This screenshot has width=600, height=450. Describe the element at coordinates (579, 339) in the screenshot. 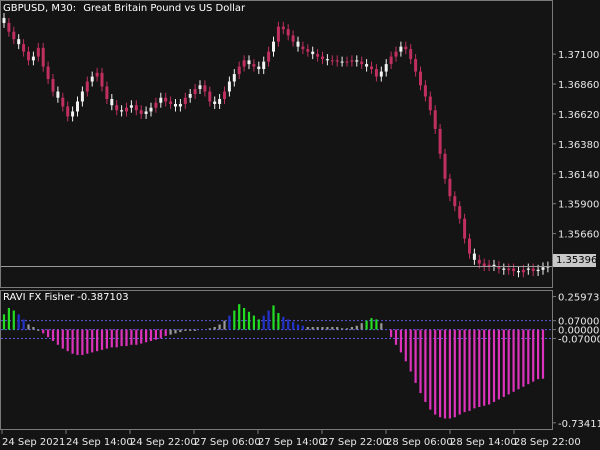

I see `indicator-tick-label: -0.070000` at that location.